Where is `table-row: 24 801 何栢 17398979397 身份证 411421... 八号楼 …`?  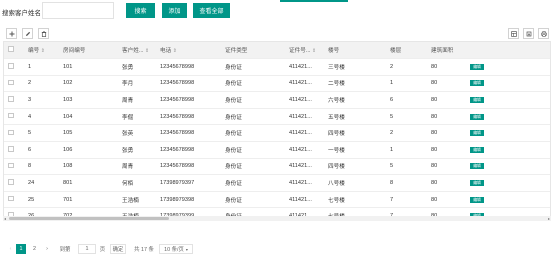
table-row: 24 801 何栢 17398979397 身份证 411421... 八号楼 … is located at coordinates (277, 183).